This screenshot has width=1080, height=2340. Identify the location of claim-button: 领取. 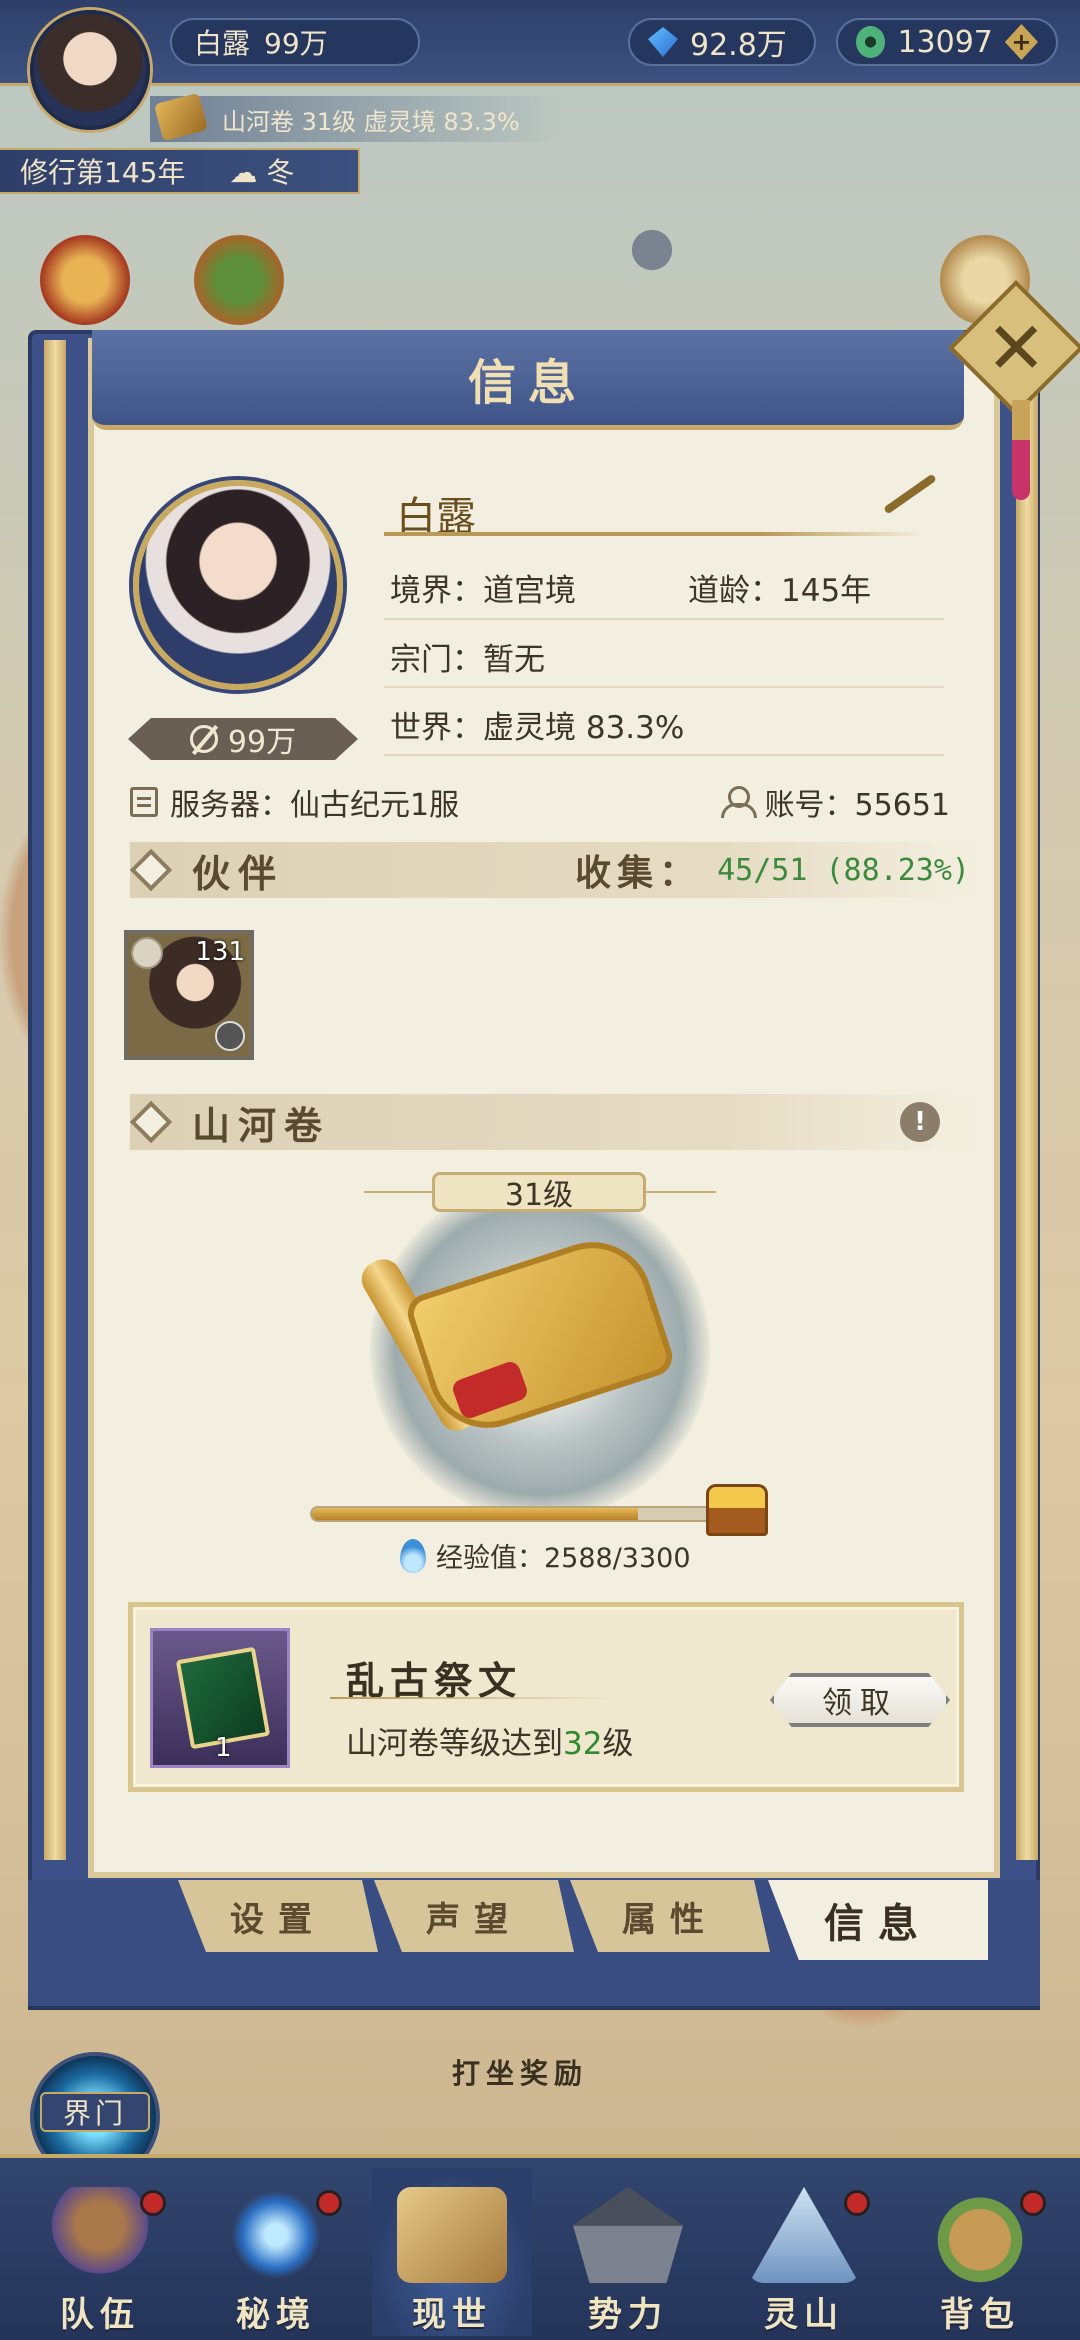
(860, 1700).